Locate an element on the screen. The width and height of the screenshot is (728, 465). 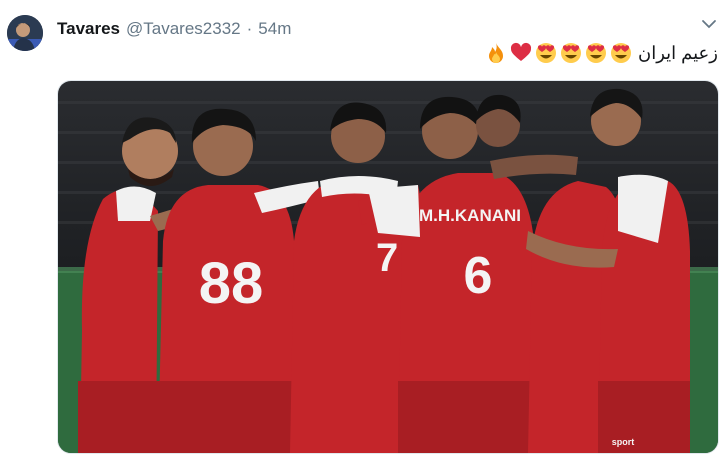
jersey-number-6: 6 is located at coordinates (478, 276).